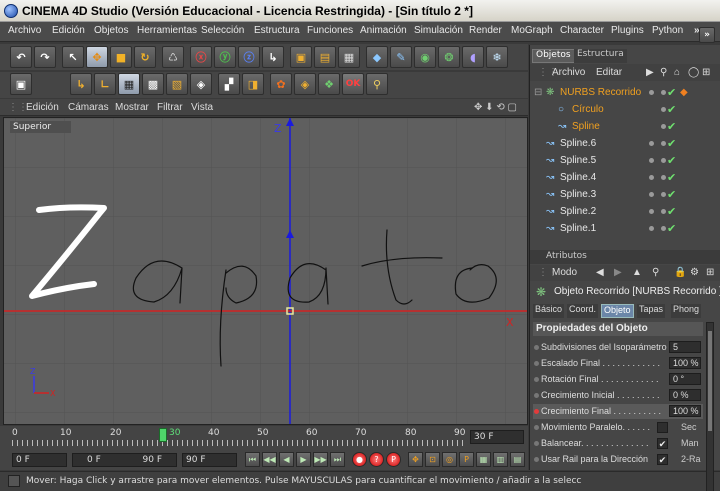 The width and height of the screenshot is (720, 491). What do you see at coordinates (281, 84) in the screenshot?
I see `simulation-icon: ✿` at bounding box center [281, 84].